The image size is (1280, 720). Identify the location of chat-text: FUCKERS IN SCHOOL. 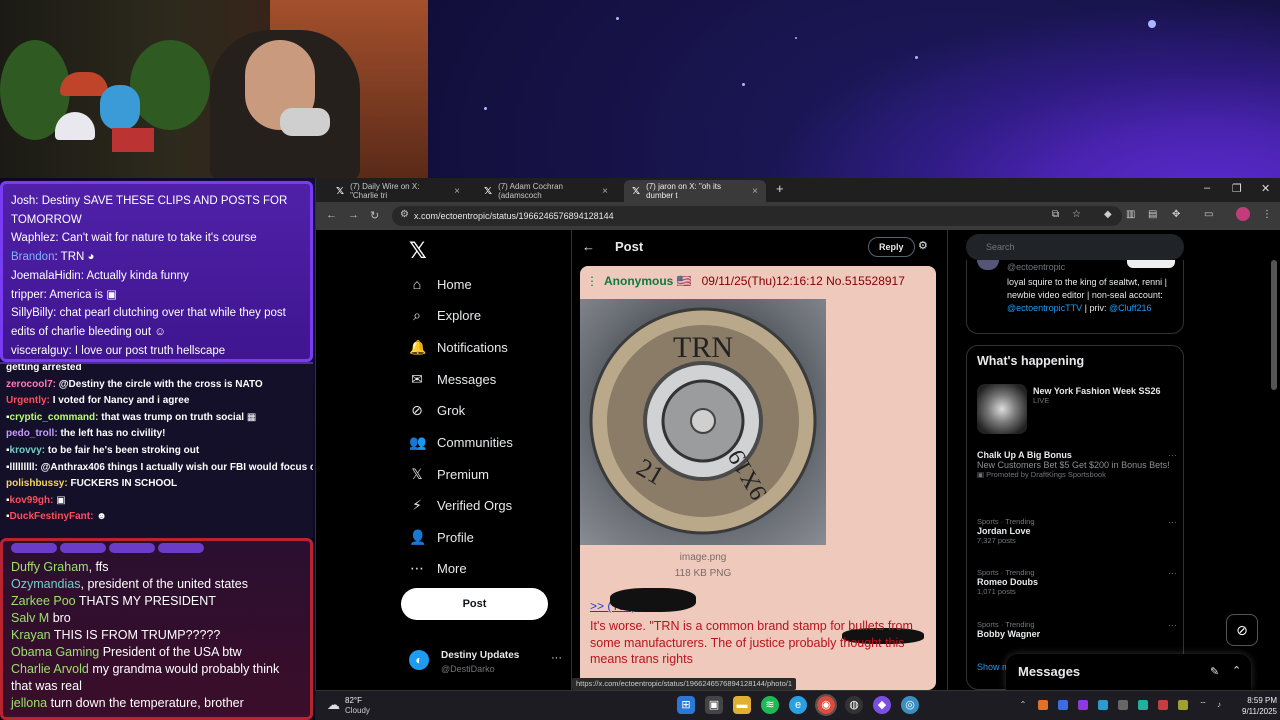
(124, 484).